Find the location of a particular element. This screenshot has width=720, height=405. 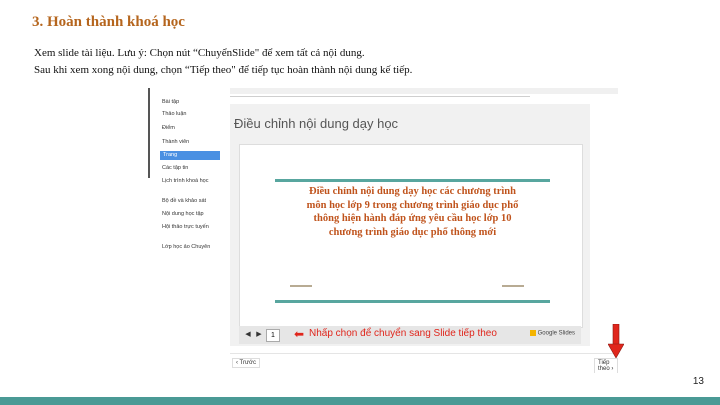

sidebar-item-discussions: Thảo luận is located at coordinates (194, 114).